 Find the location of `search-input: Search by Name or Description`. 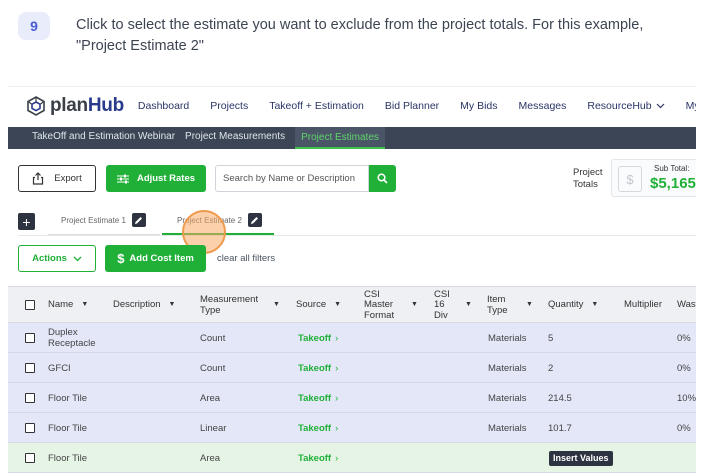

search-input: Search by Name or Description is located at coordinates (292, 178).